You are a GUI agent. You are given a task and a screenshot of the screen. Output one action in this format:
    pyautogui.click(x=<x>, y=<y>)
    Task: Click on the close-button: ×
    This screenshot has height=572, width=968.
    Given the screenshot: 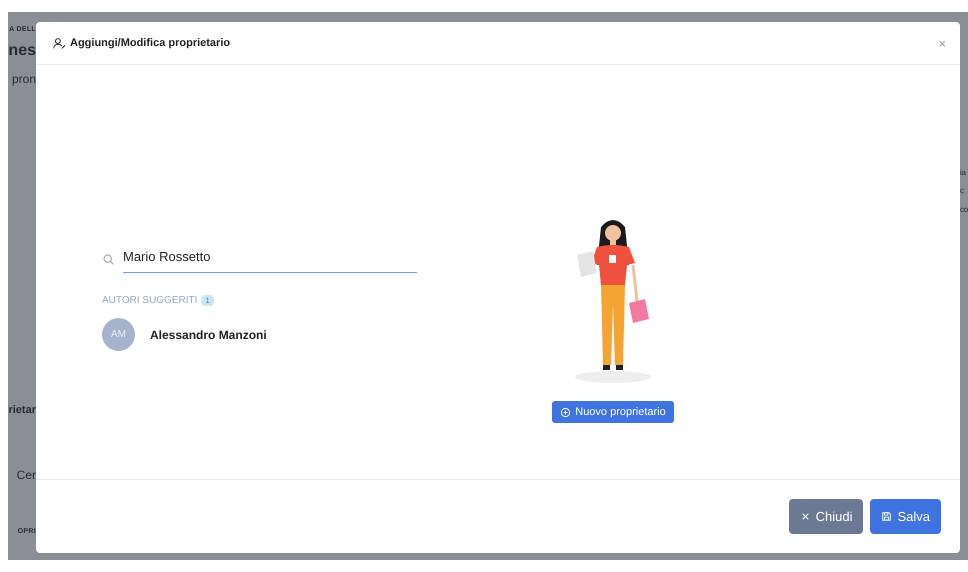 What is the action you would take?
    pyautogui.click(x=942, y=43)
    